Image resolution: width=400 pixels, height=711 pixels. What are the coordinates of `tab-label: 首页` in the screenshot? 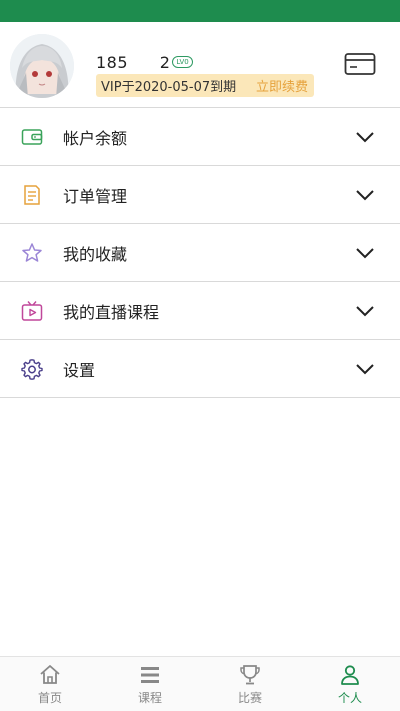 It's located at (49, 698).